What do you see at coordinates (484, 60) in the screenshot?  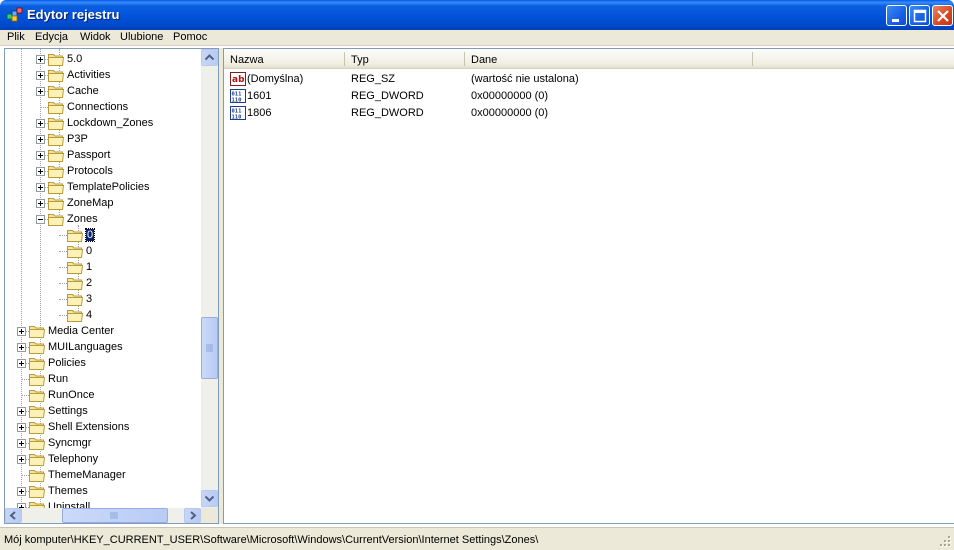 I see `column-header-data-label: Dane` at bounding box center [484, 60].